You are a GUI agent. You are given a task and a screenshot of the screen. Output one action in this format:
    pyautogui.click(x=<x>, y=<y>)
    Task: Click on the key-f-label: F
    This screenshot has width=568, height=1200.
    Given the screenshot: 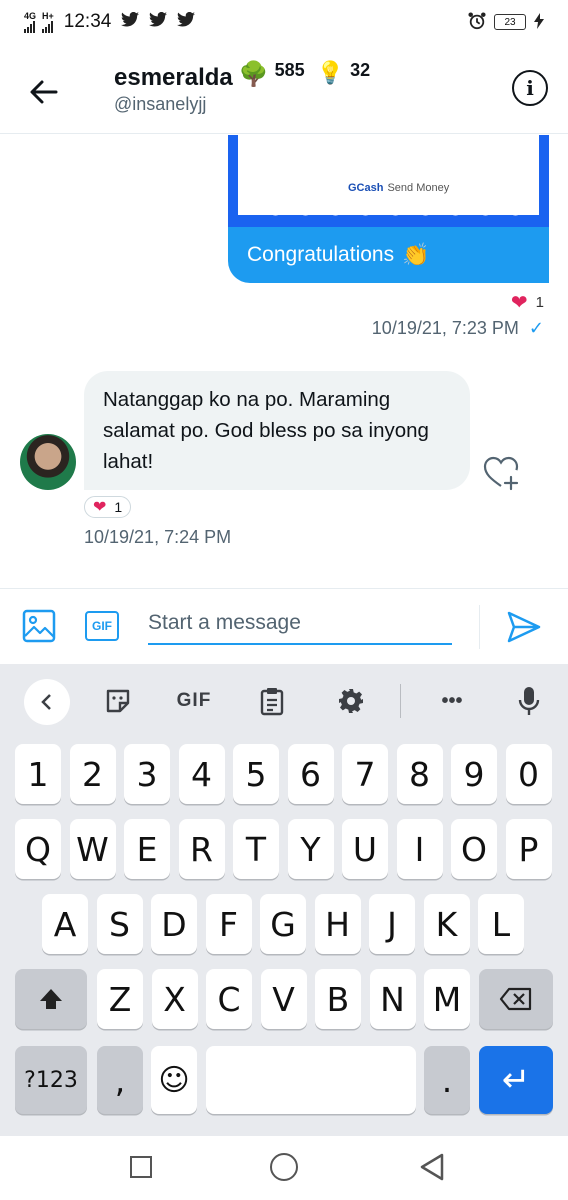 What is the action you would take?
    pyautogui.click(x=228, y=924)
    